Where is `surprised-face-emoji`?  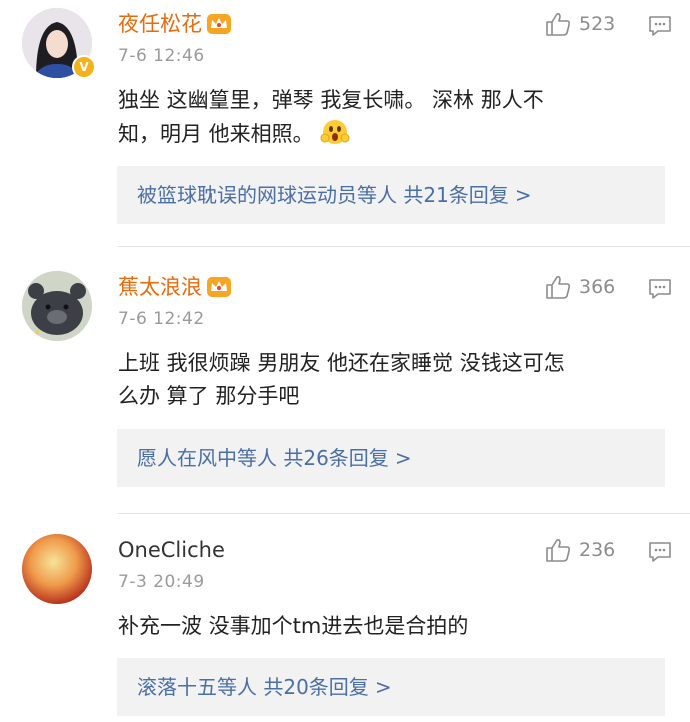
surprised-face-emoji is located at coordinates (335, 132).